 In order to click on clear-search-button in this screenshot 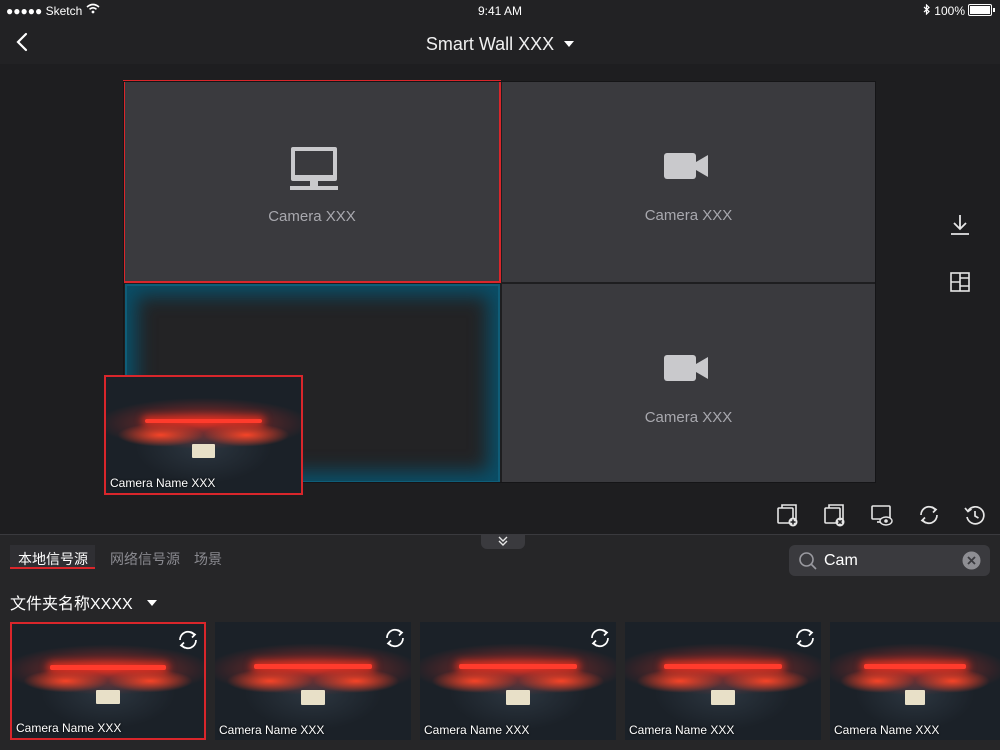, I will do `click(971, 560)`.